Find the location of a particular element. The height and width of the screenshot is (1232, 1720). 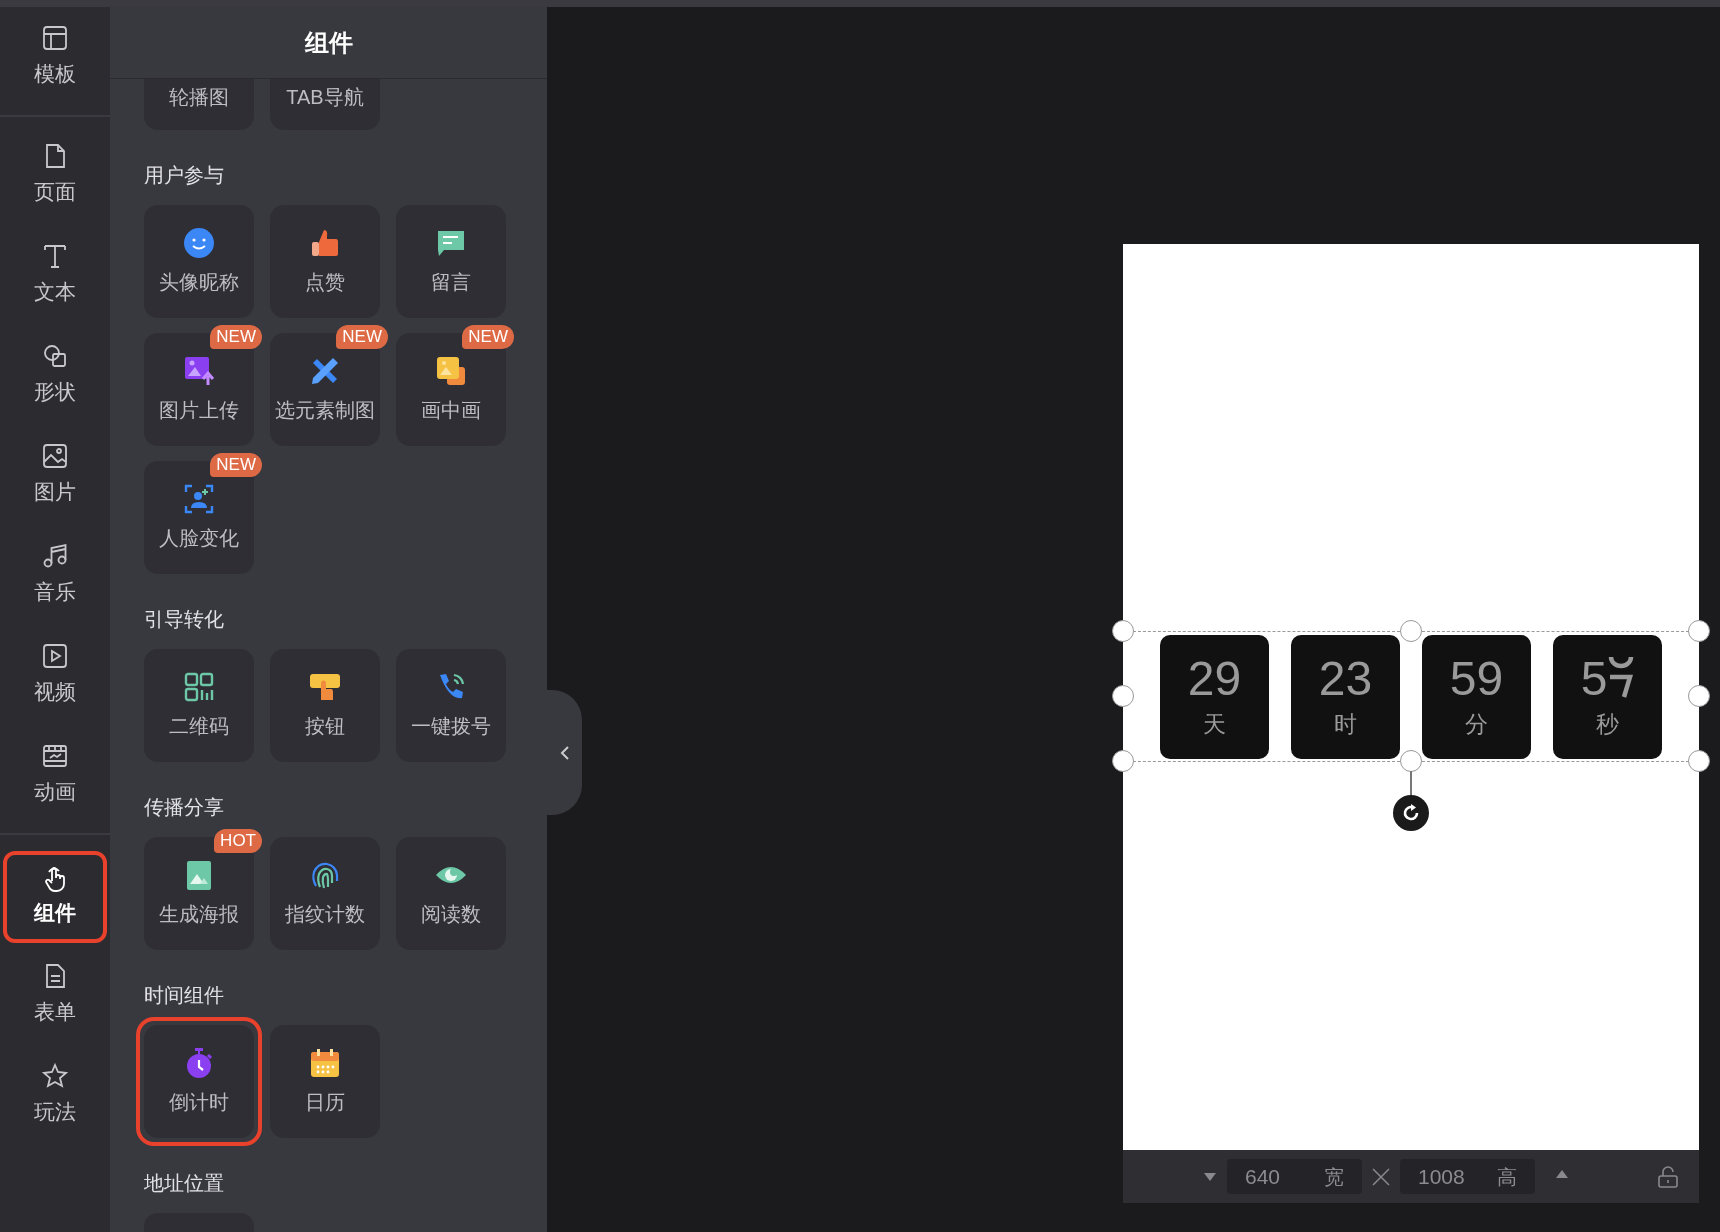

face-scan-icon is located at coordinates (199, 498).